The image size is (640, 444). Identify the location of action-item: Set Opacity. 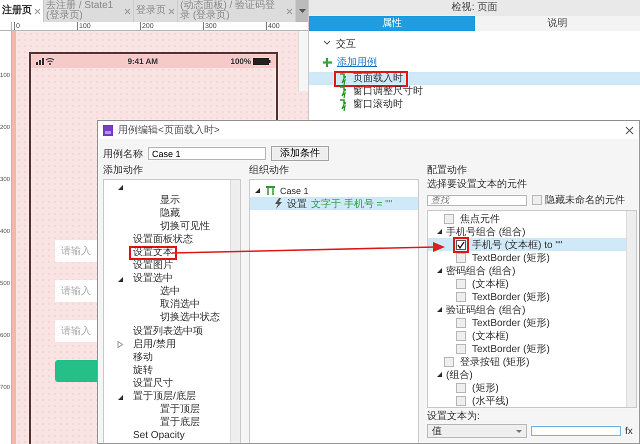
(159, 436).